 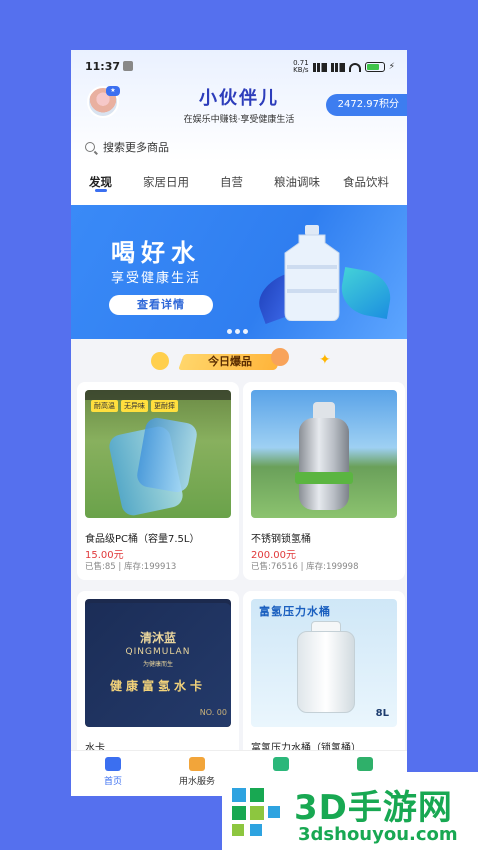 I want to click on tank-shape, so click(x=324, y=464).